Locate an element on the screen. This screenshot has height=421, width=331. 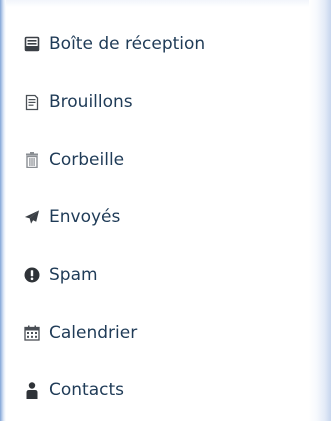
panel-left-edge is located at coordinates (3, 210).